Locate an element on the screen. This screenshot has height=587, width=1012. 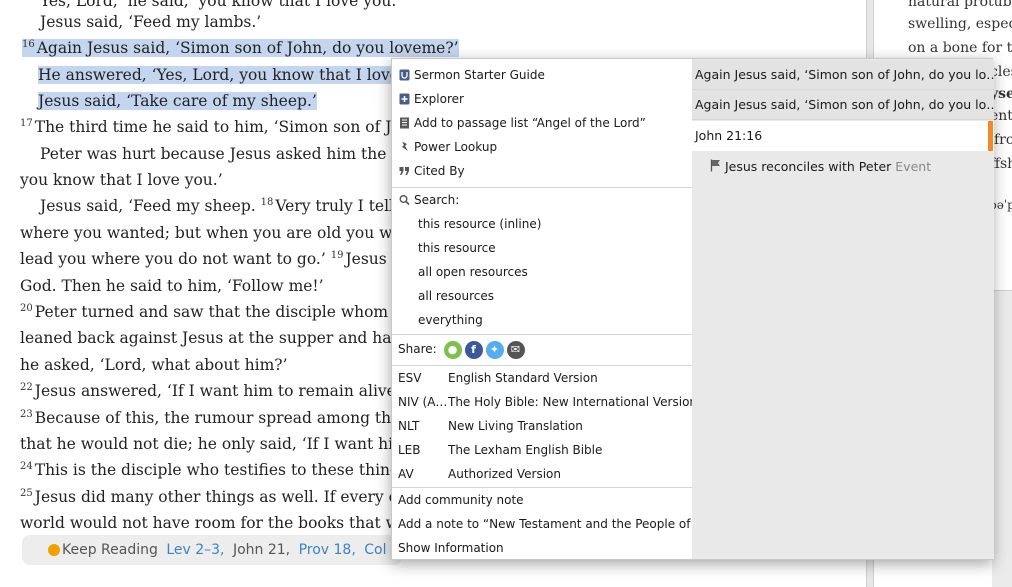
selection-reference-row: John 21:16 is located at coordinates (843, 136).